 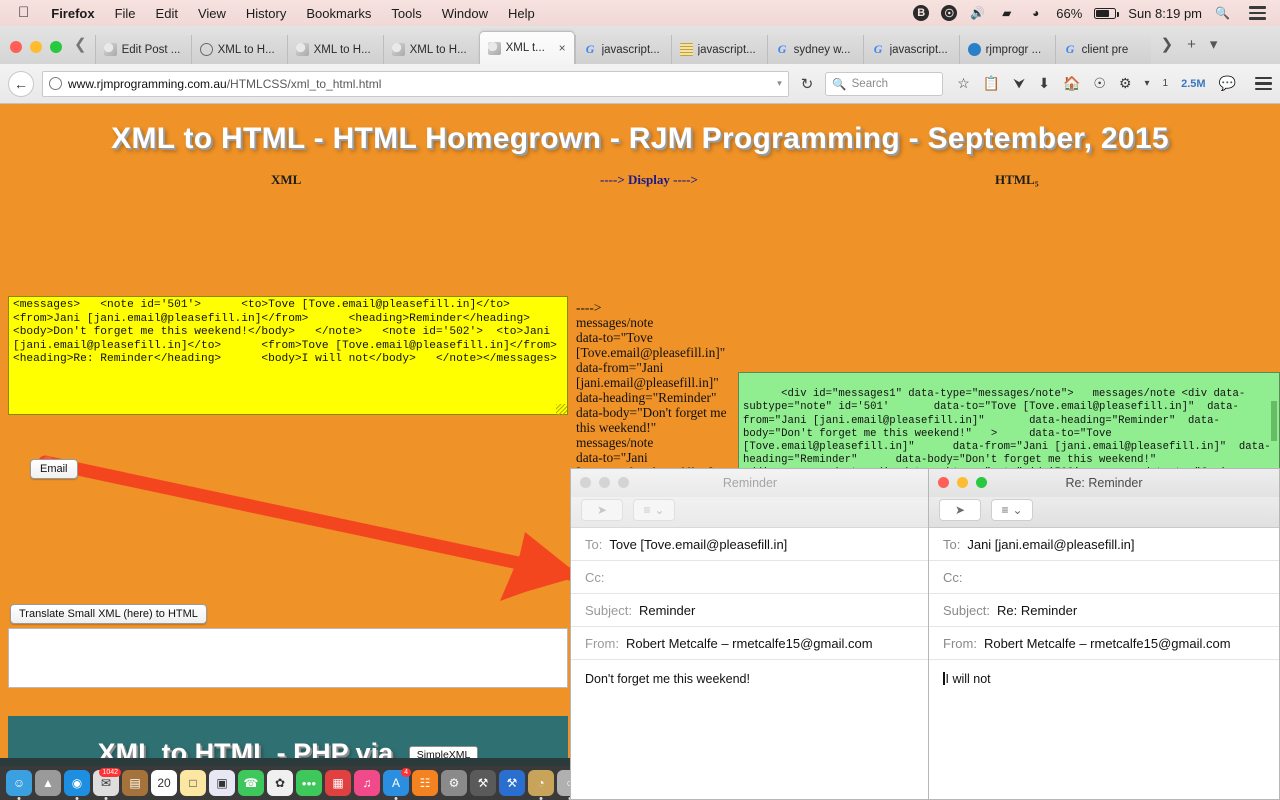 What do you see at coordinates (167, 13) in the screenshot?
I see `menu-item-edit: Edit` at bounding box center [167, 13].